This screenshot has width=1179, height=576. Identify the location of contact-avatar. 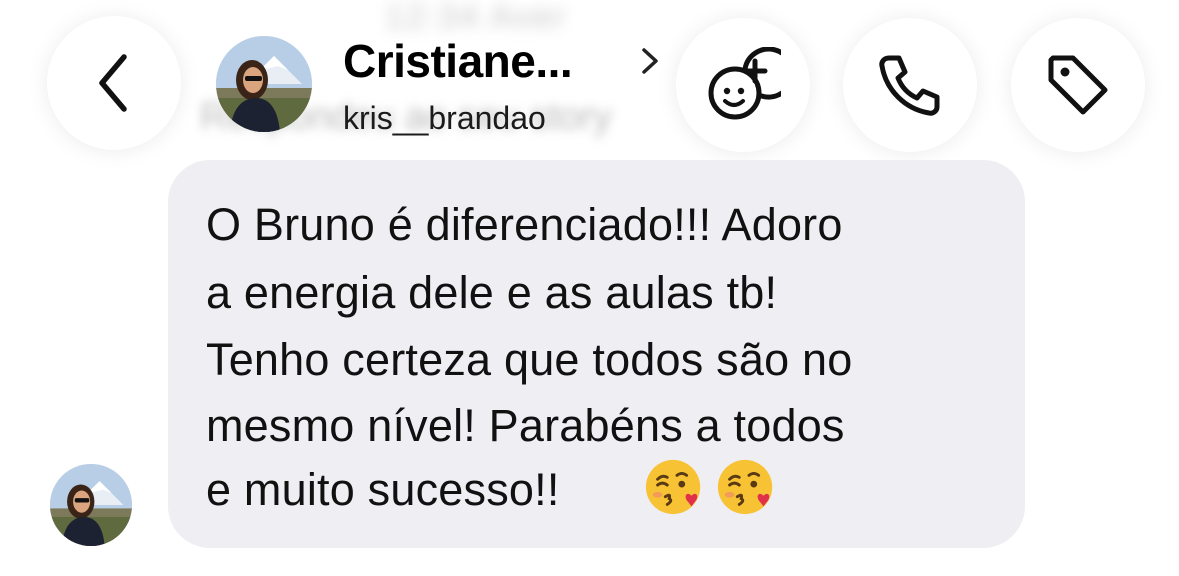
(264, 84).